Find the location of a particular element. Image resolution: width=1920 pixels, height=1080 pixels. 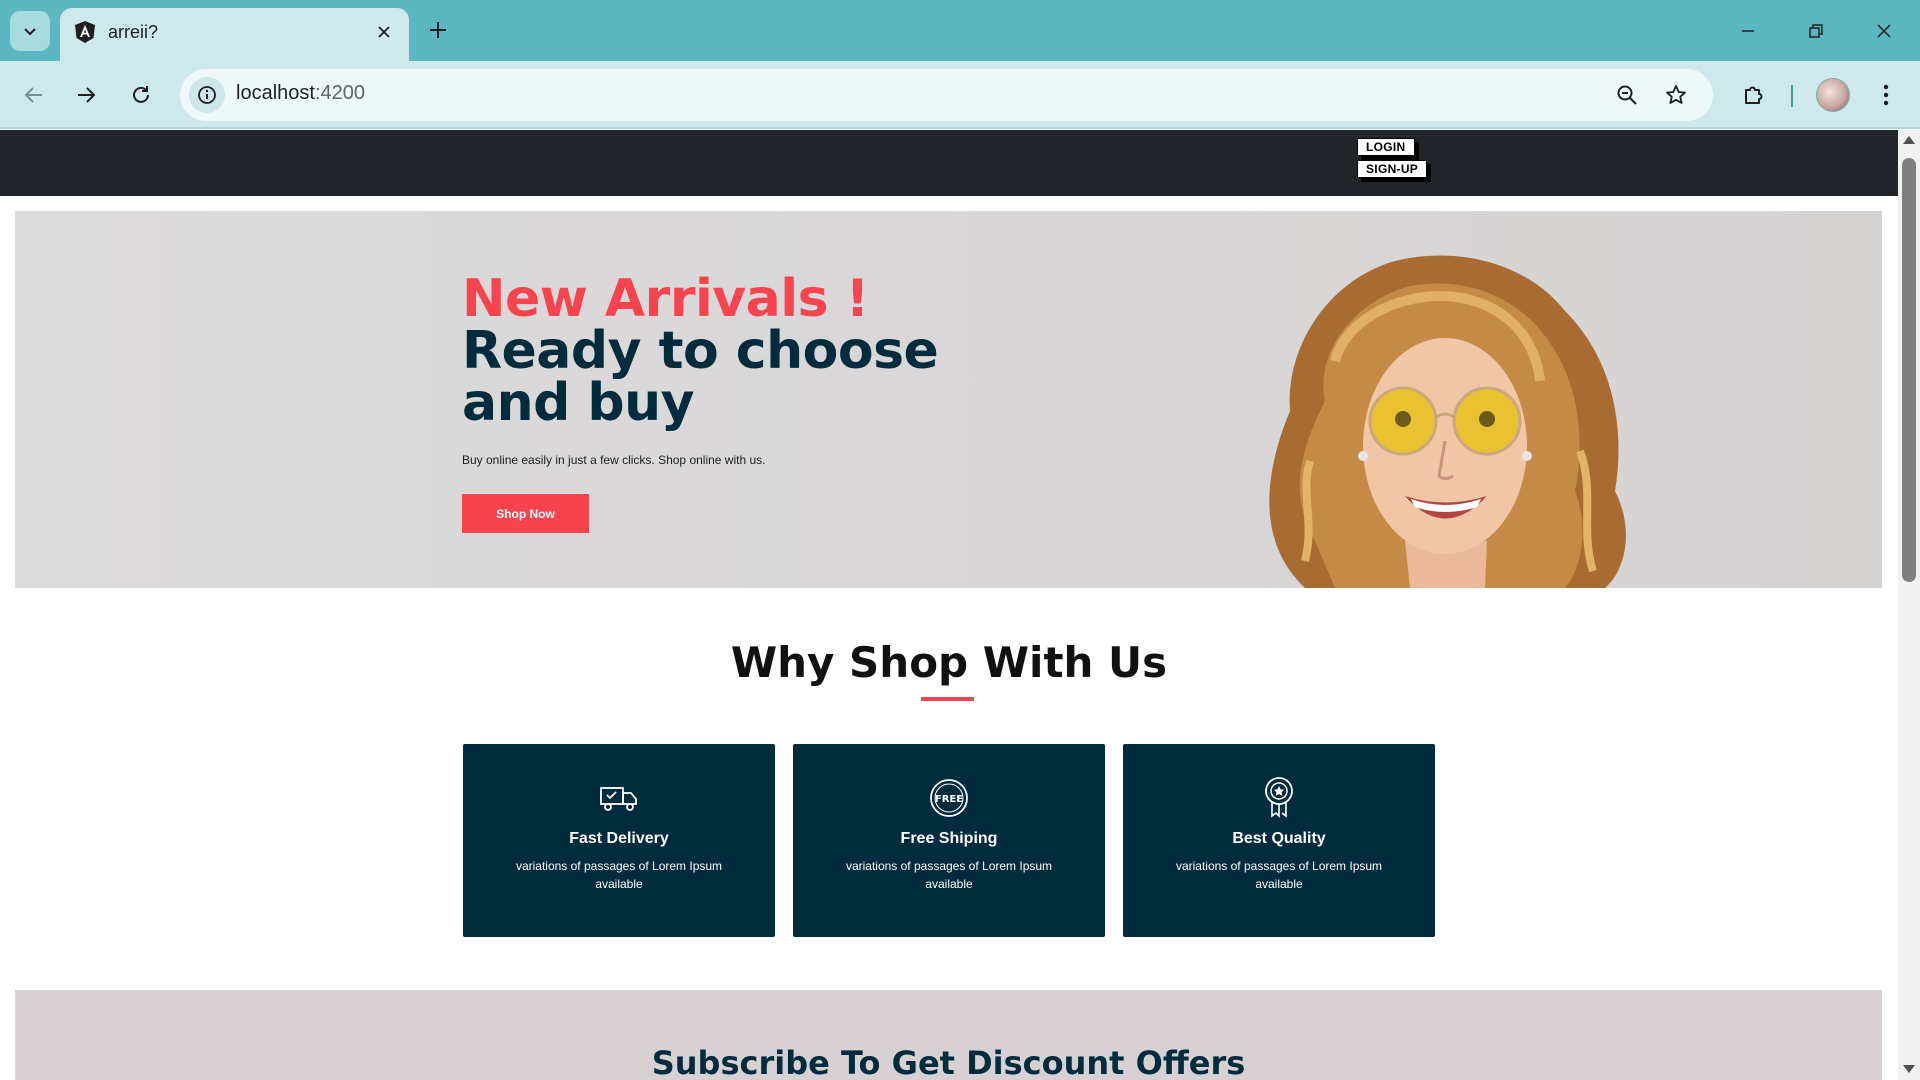

shop-now-button: Shop Now is located at coordinates (525, 513).